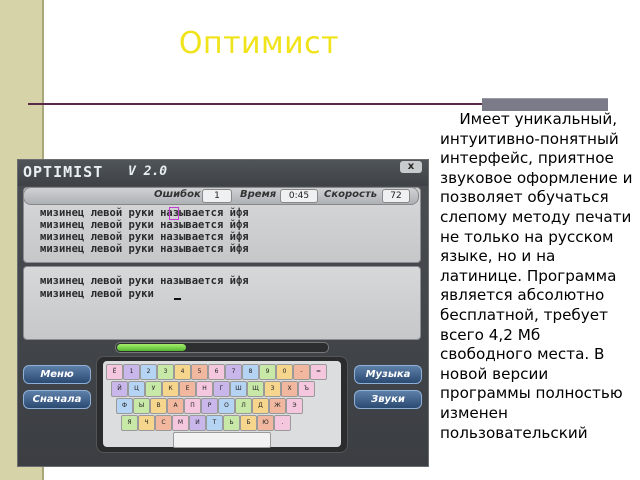 The image size is (640, 480). What do you see at coordinates (187, 389) in the screenshot?
I see `keyboard-key: Е` at bounding box center [187, 389].